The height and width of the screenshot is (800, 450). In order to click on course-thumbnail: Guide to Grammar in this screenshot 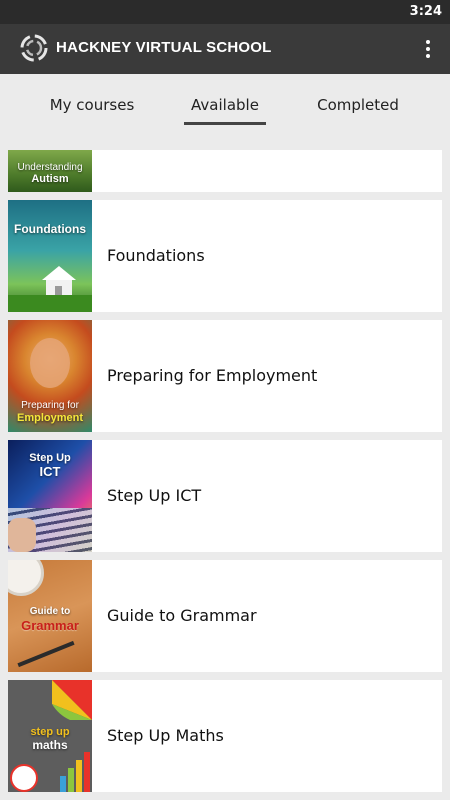, I will do `click(50, 616)`.